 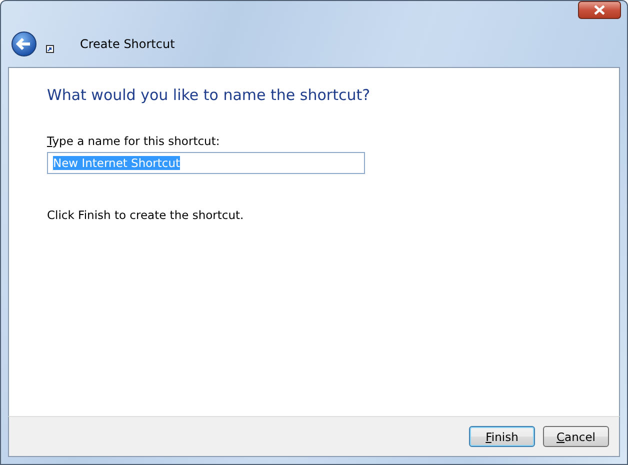 I want to click on dialog-button: Finish, so click(x=502, y=436).